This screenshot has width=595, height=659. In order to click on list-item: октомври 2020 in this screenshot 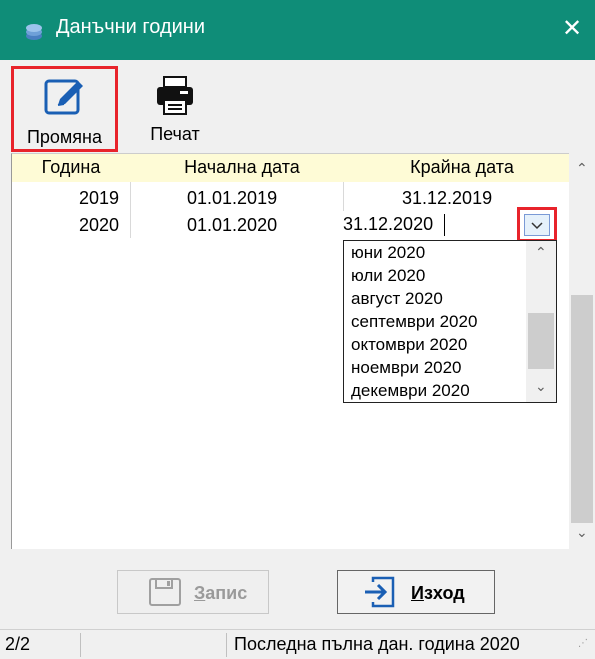, I will do `click(409, 345)`.